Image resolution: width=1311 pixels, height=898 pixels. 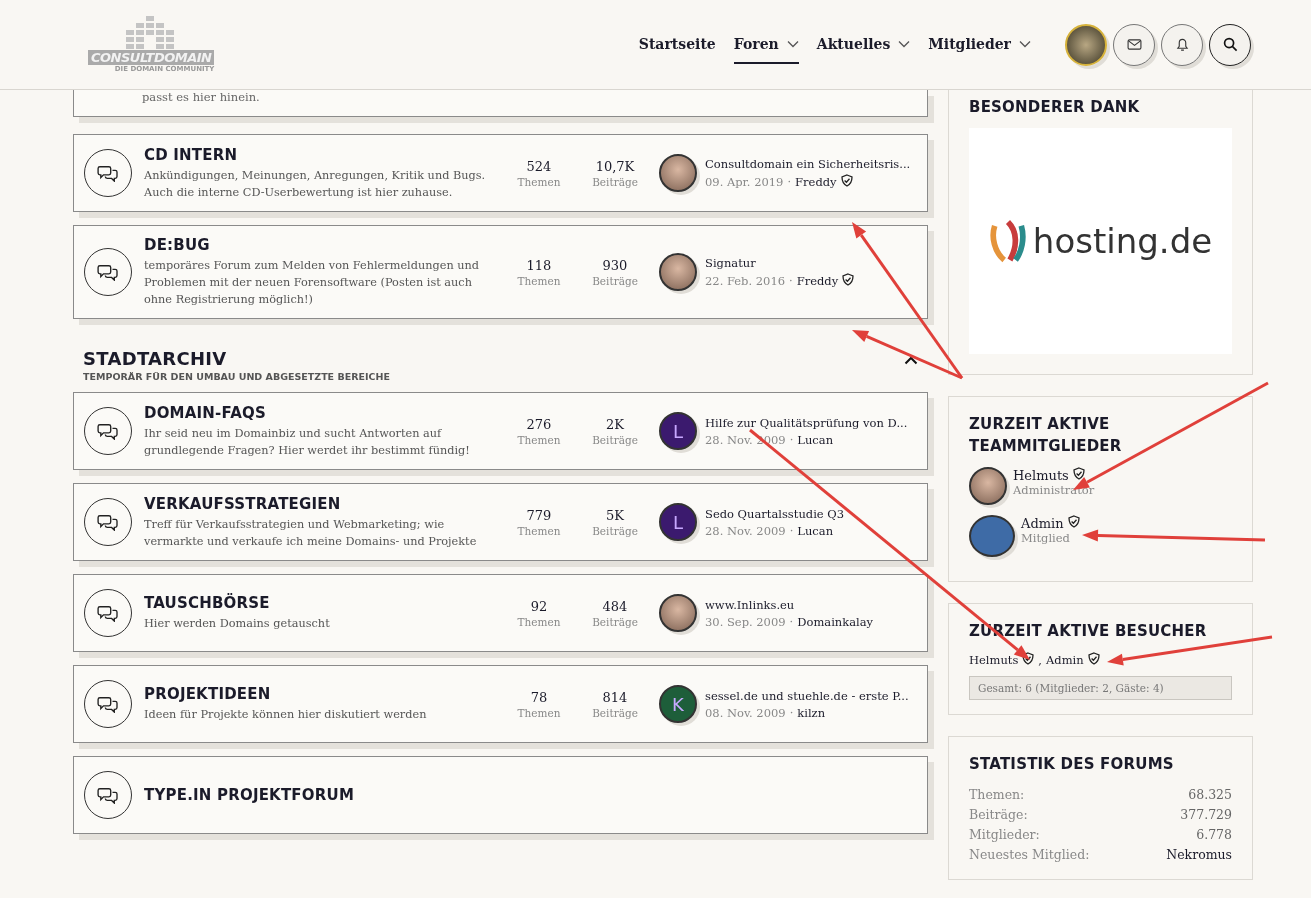 What do you see at coordinates (315, 184) in the screenshot?
I see `forum-description: Ankündigungen, Meinungen, Anregungen, Kritik und Bugs. Auch die interne CD-Userbewertung ist hier zuhause.` at bounding box center [315, 184].